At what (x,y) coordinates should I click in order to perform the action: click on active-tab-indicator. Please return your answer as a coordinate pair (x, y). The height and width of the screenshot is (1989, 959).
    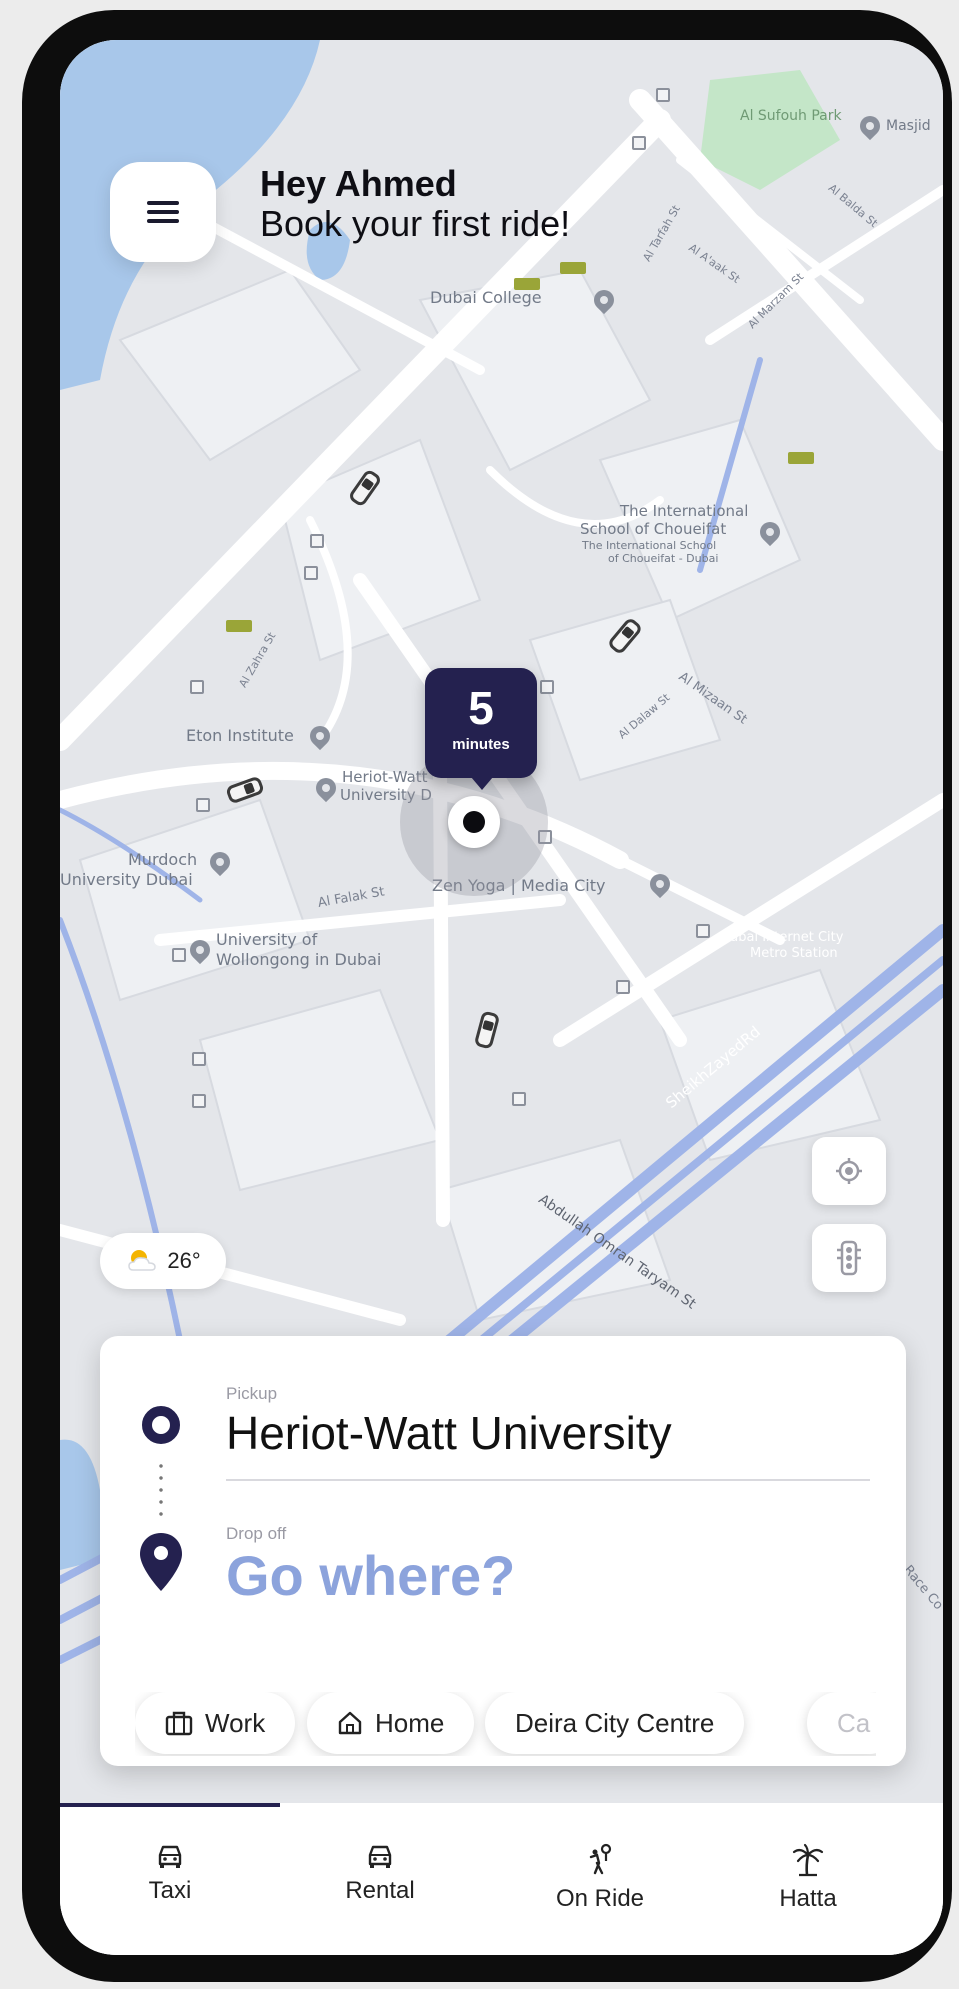
    Looking at the image, I should click on (170, 1805).